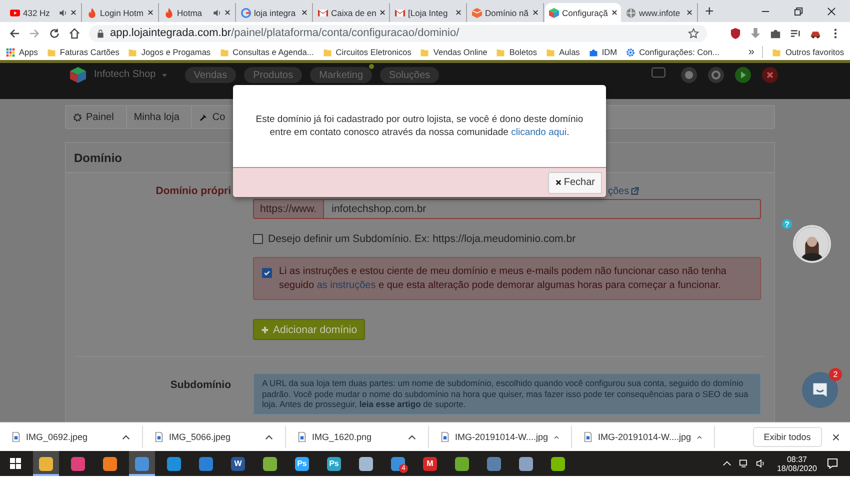  I want to click on tab-title: www.infote, so click(659, 13).